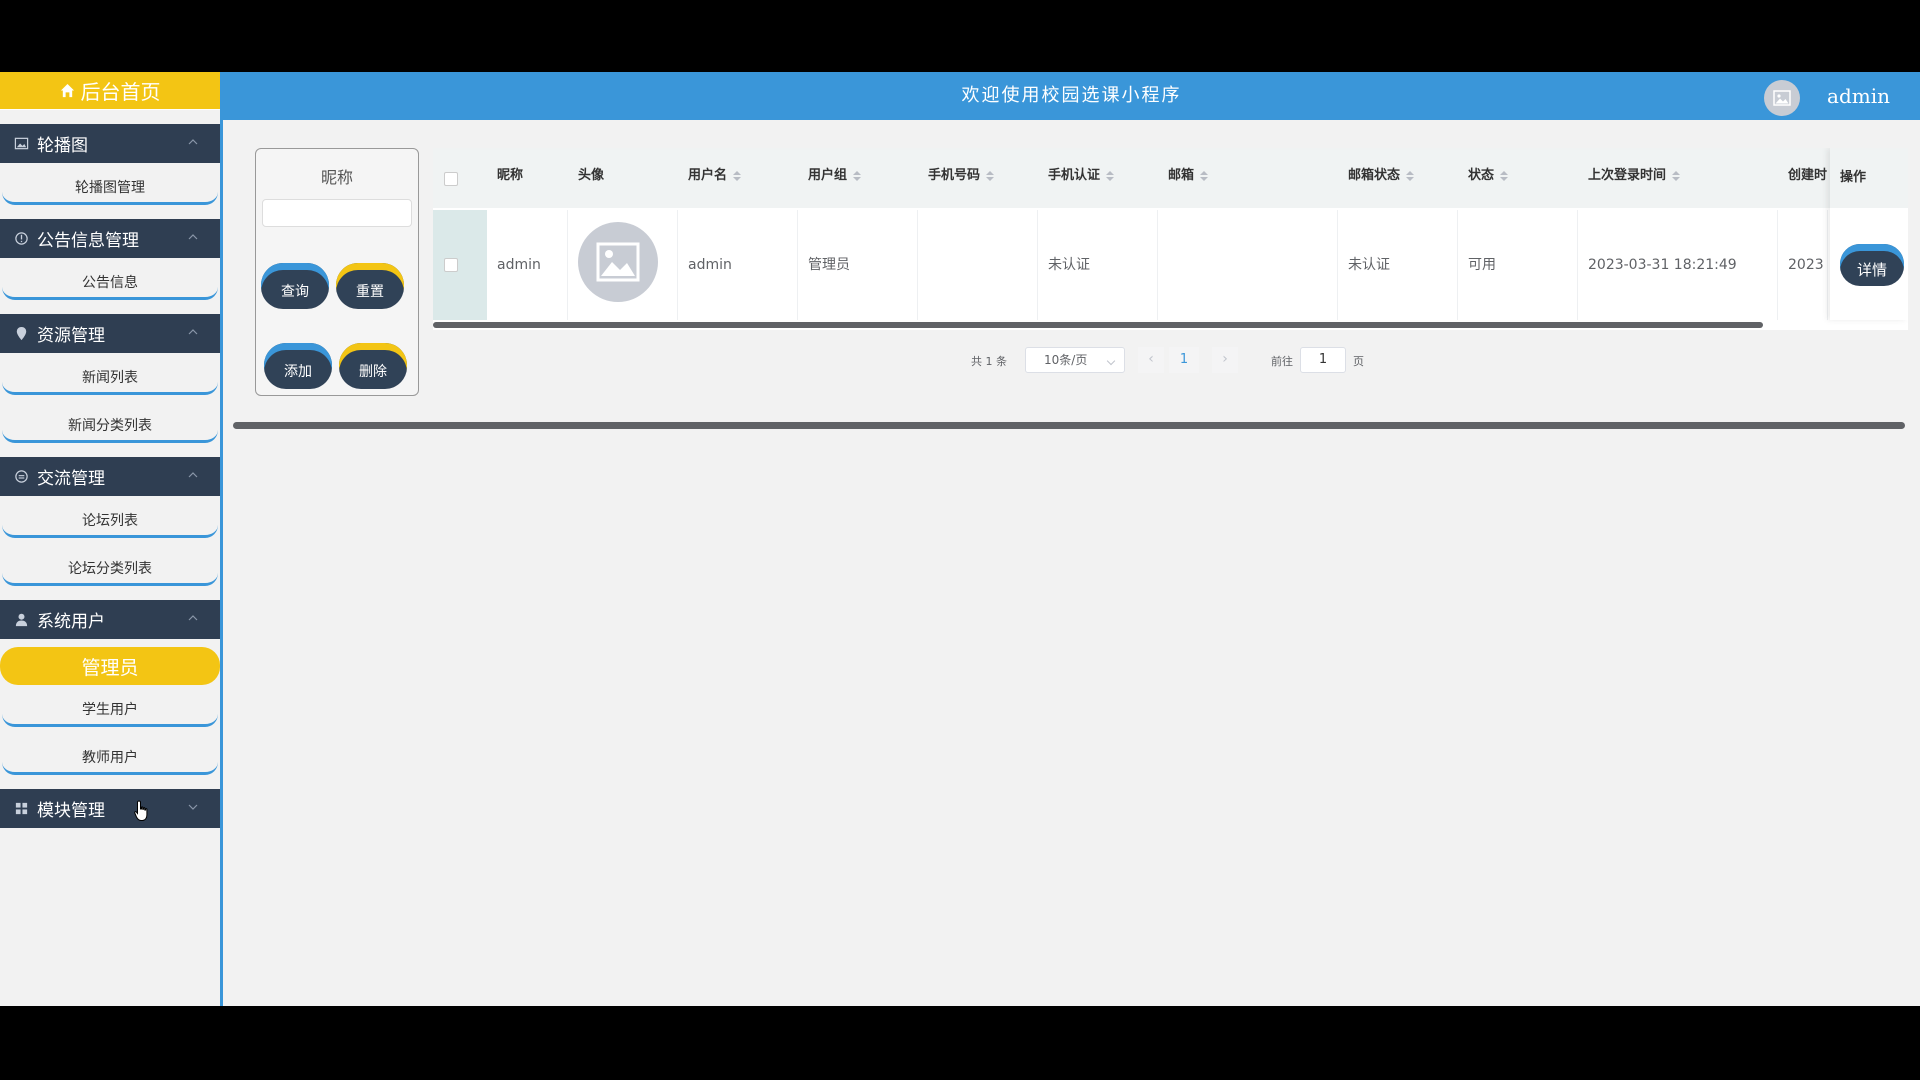 The image size is (1920, 1080). I want to click on cell-phone, so click(978, 265).